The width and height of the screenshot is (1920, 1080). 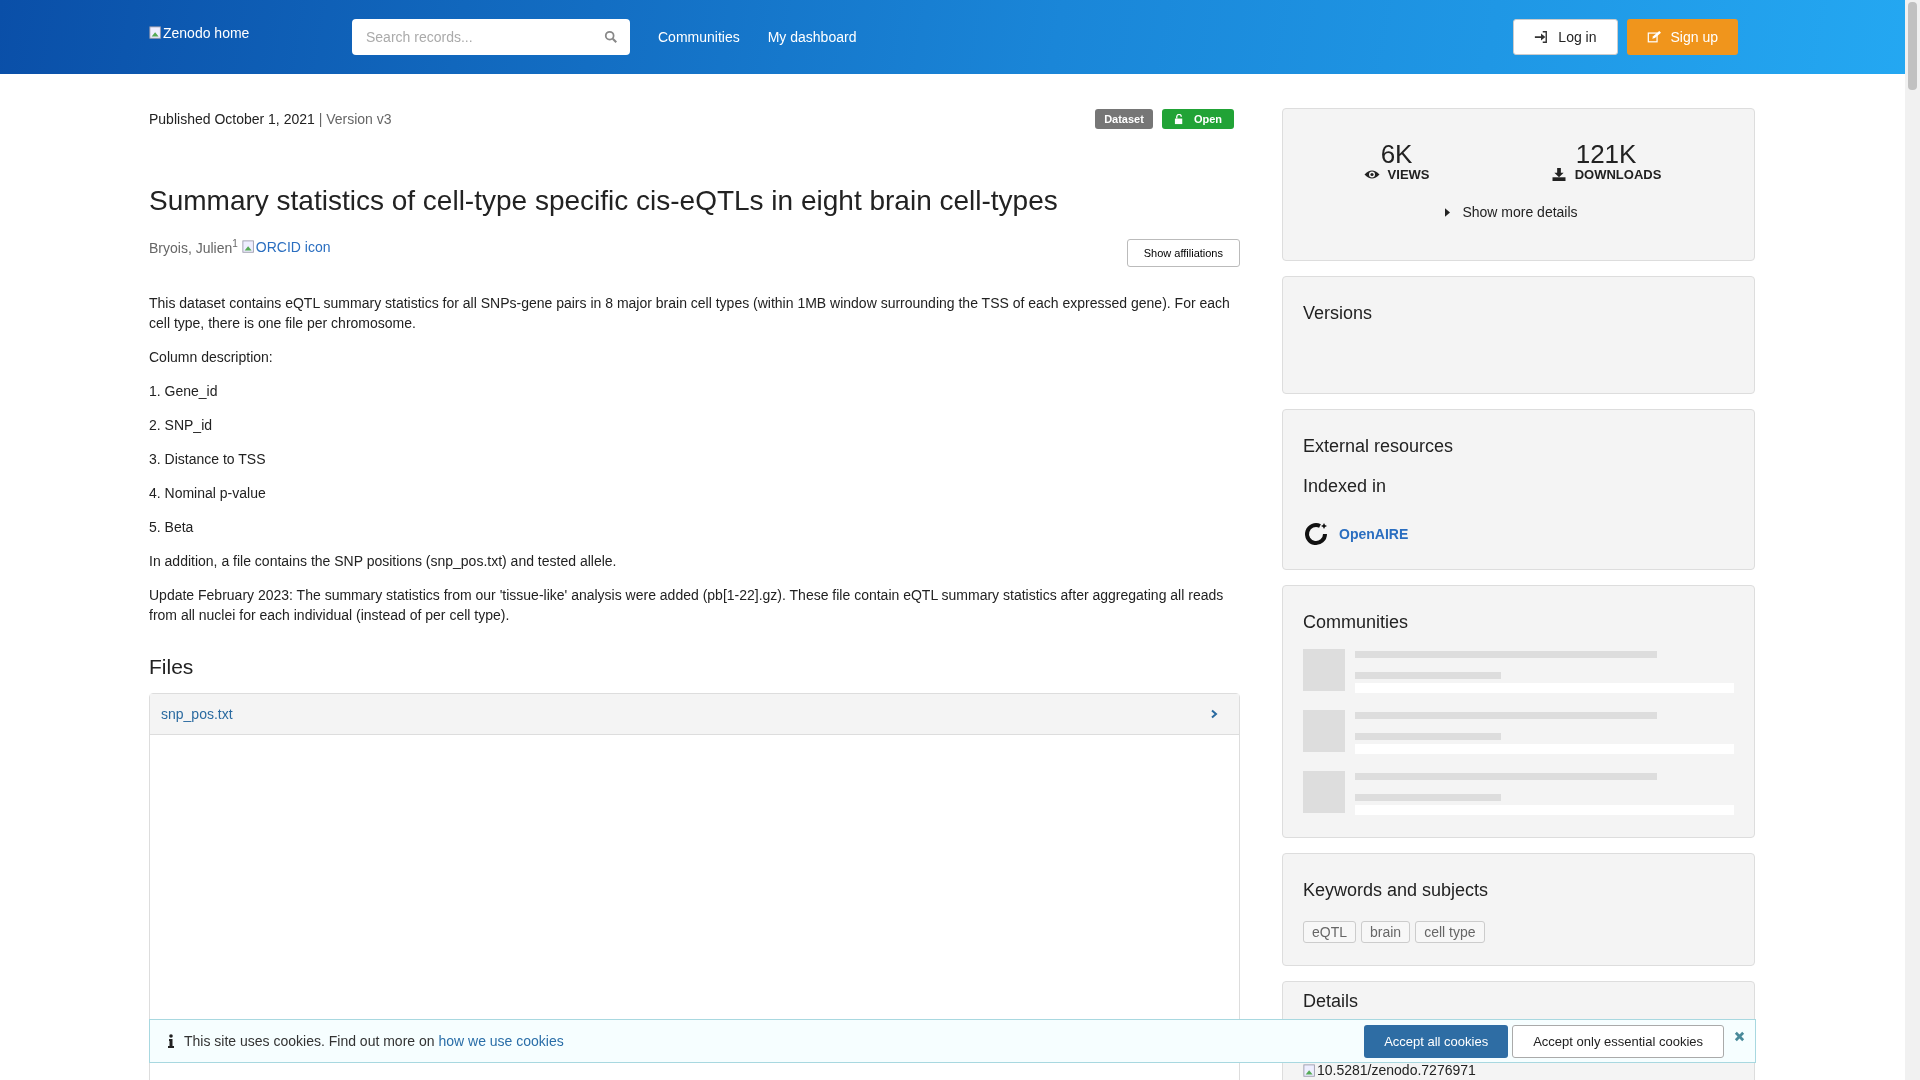 What do you see at coordinates (1316, 534) in the screenshot?
I see `openaire-logo-icon` at bounding box center [1316, 534].